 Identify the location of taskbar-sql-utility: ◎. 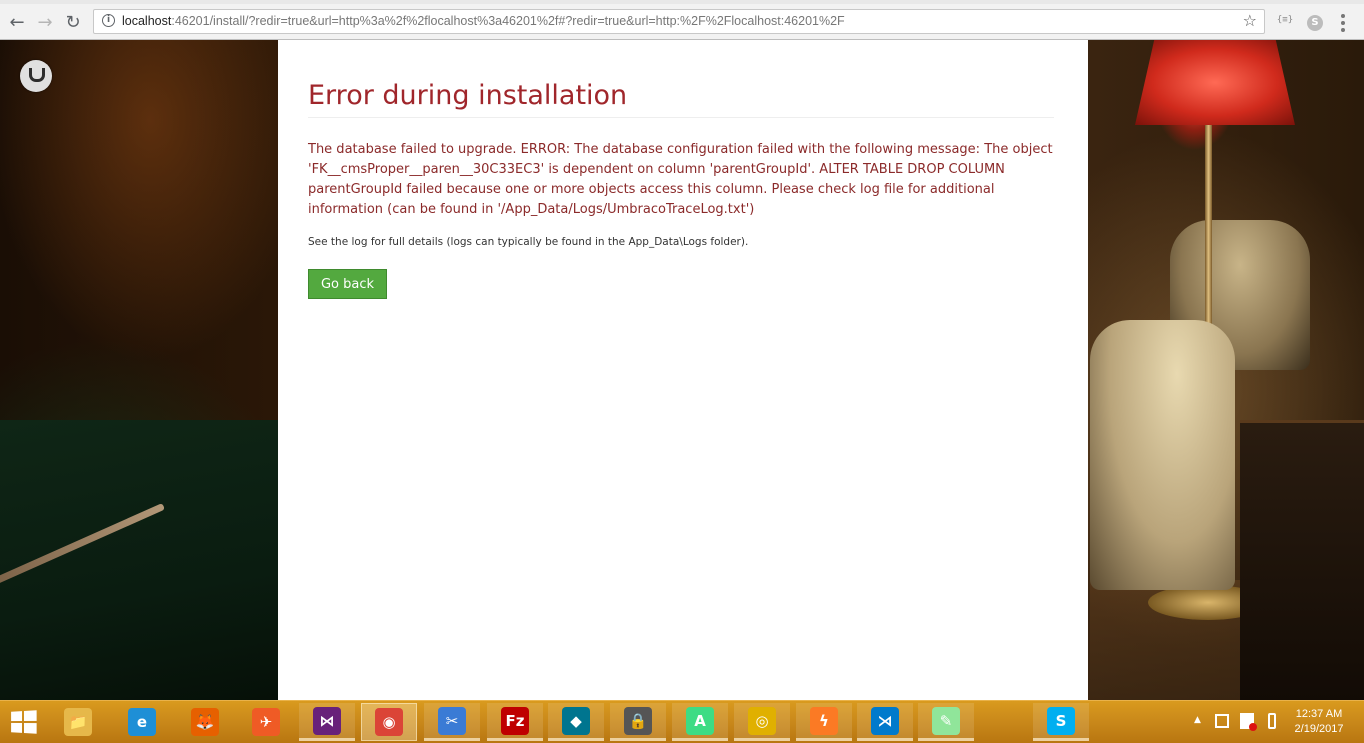
(762, 722).